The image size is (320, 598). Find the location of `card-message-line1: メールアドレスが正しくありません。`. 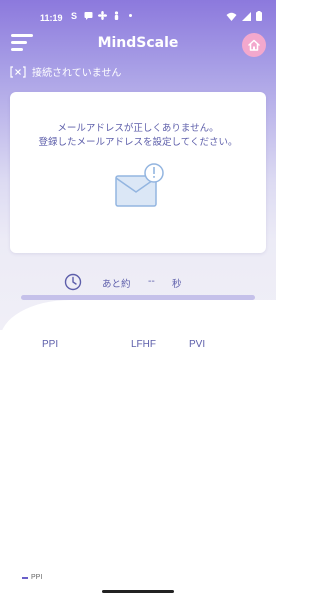

card-message-line1: メールアドレスが正しくありません。 is located at coordinates (138, 128).